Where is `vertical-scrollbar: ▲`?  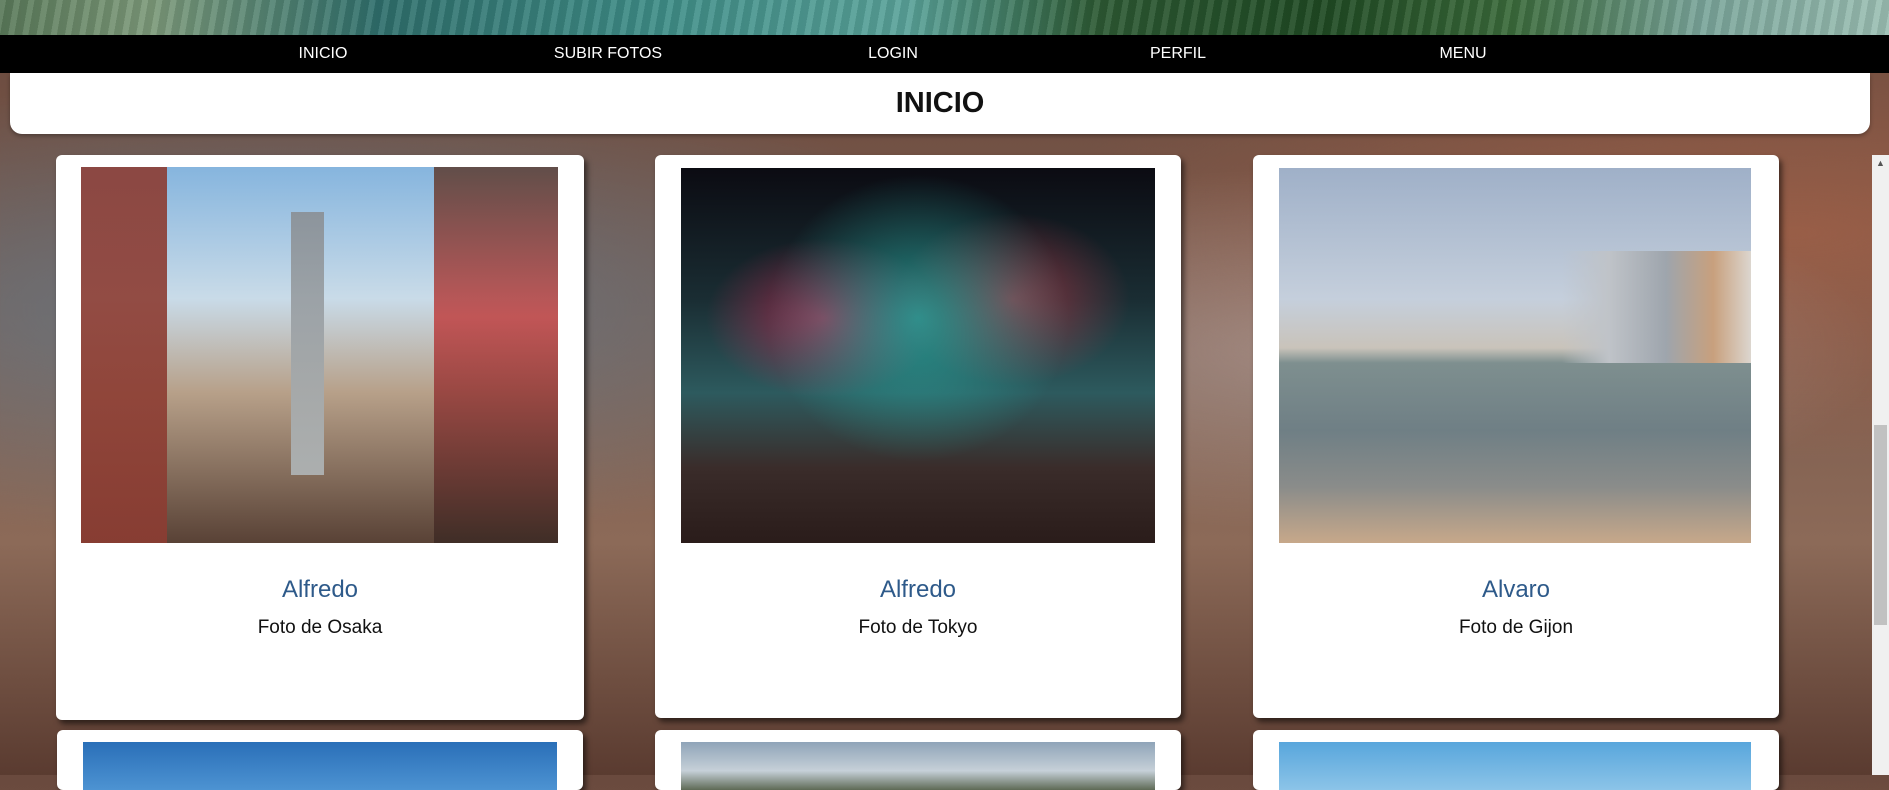
vertical-scrollbar: ▲ is located at coordinates (1880, 465).